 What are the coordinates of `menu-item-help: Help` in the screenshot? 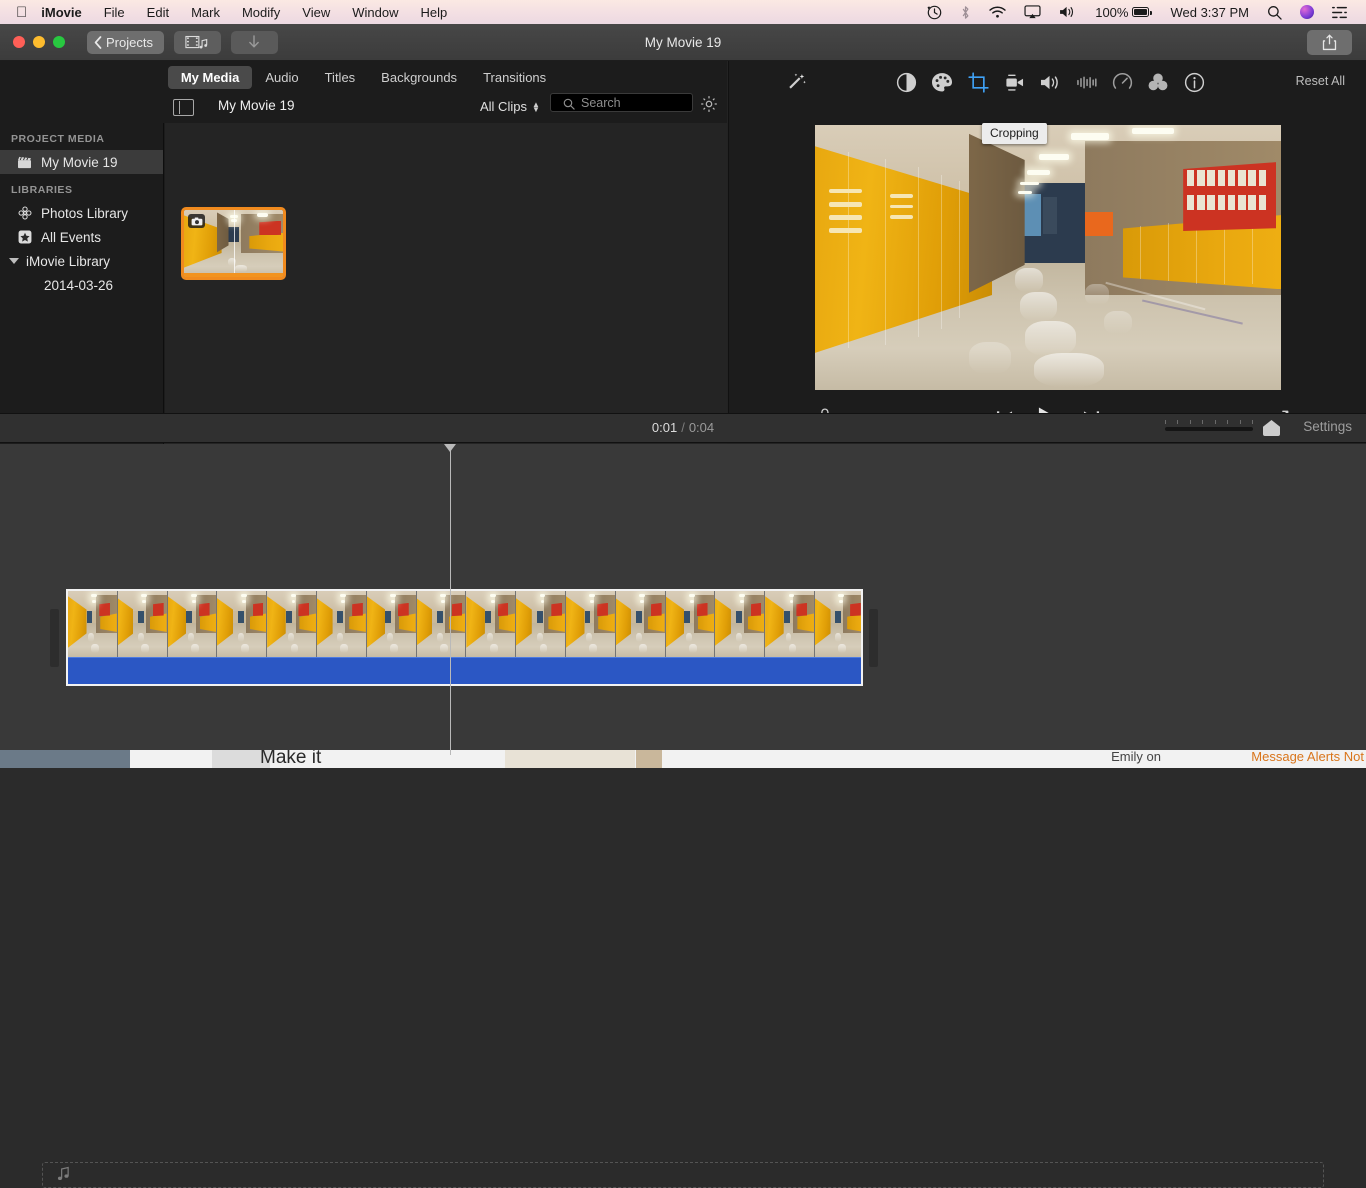 It's located at (433, 12).